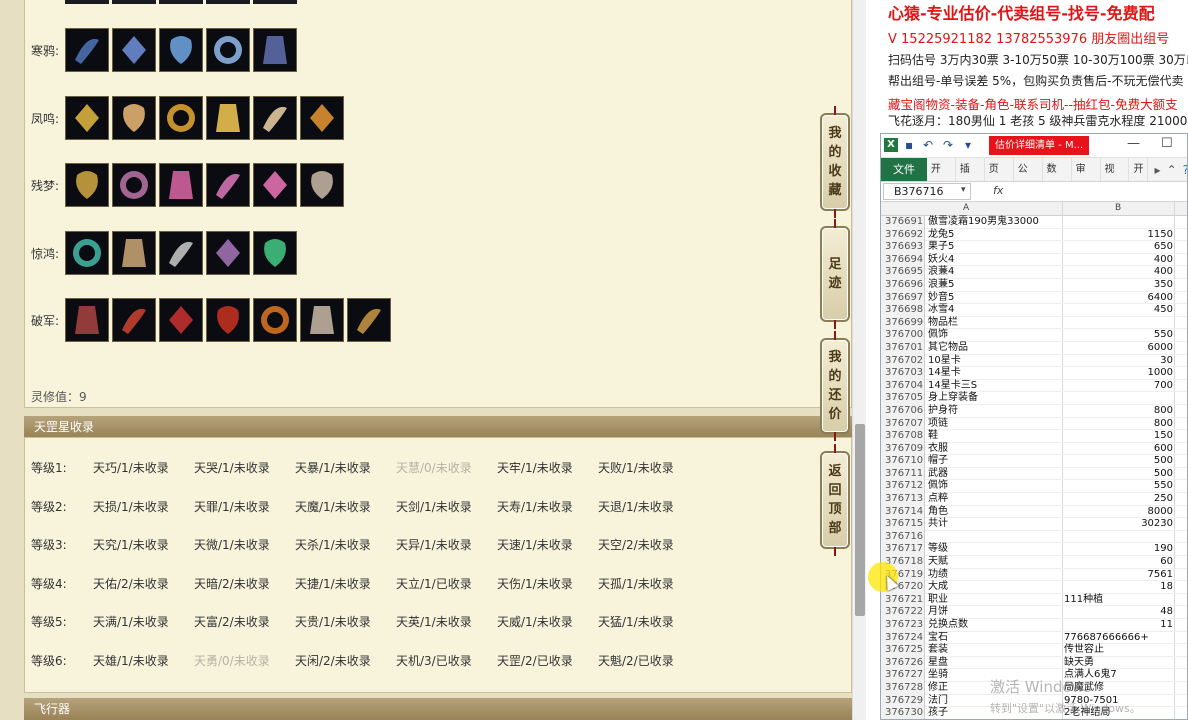 This screenshot has width=1188, height=720. Describe the element at coordinates (1034, 663) in the screenshot. I see `spreadsheet-row: 376726 星盘 缺天勇` at that location.